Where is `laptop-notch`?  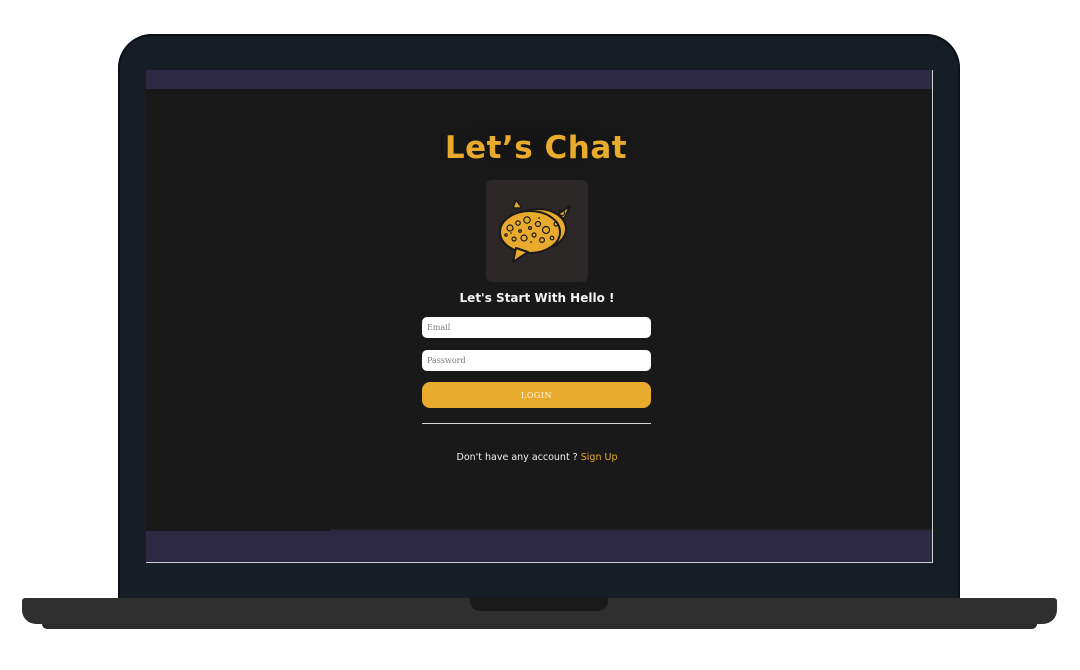
laptop-notch is located at coordinates (539, 604).